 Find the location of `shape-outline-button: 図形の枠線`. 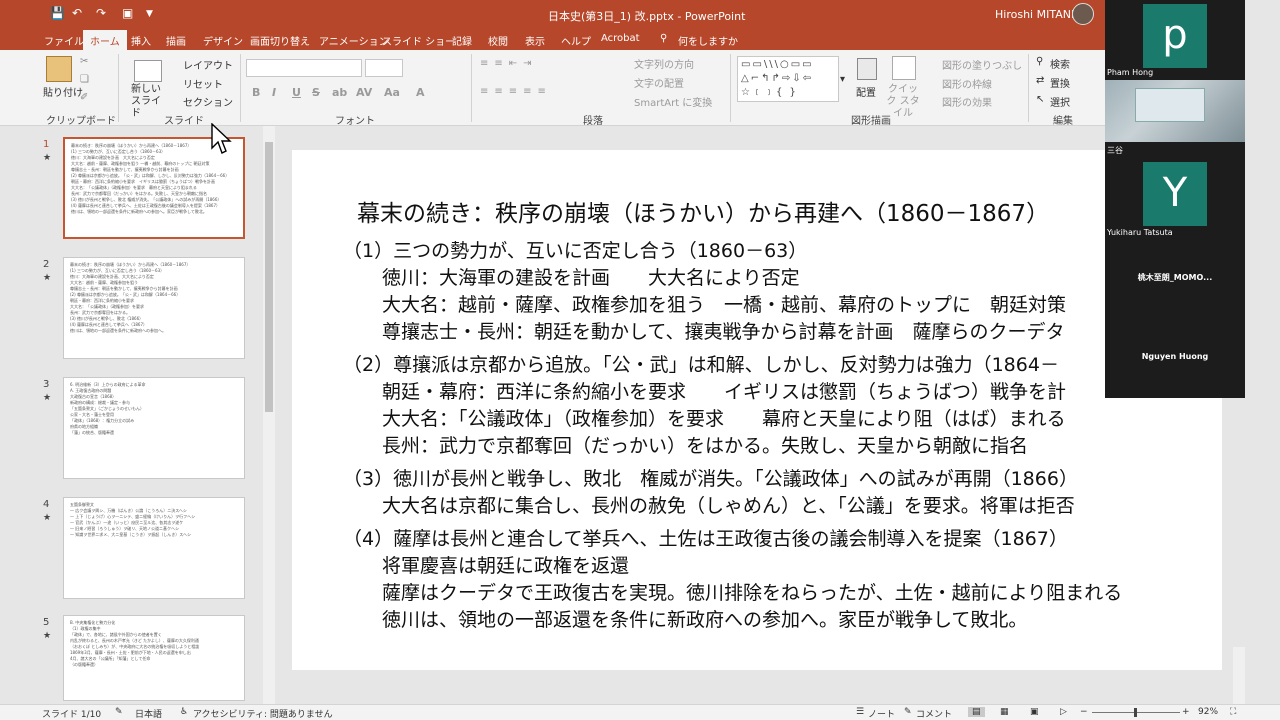

shape-outline-button: 図形の枠線 is located at coordinates (967, 83).